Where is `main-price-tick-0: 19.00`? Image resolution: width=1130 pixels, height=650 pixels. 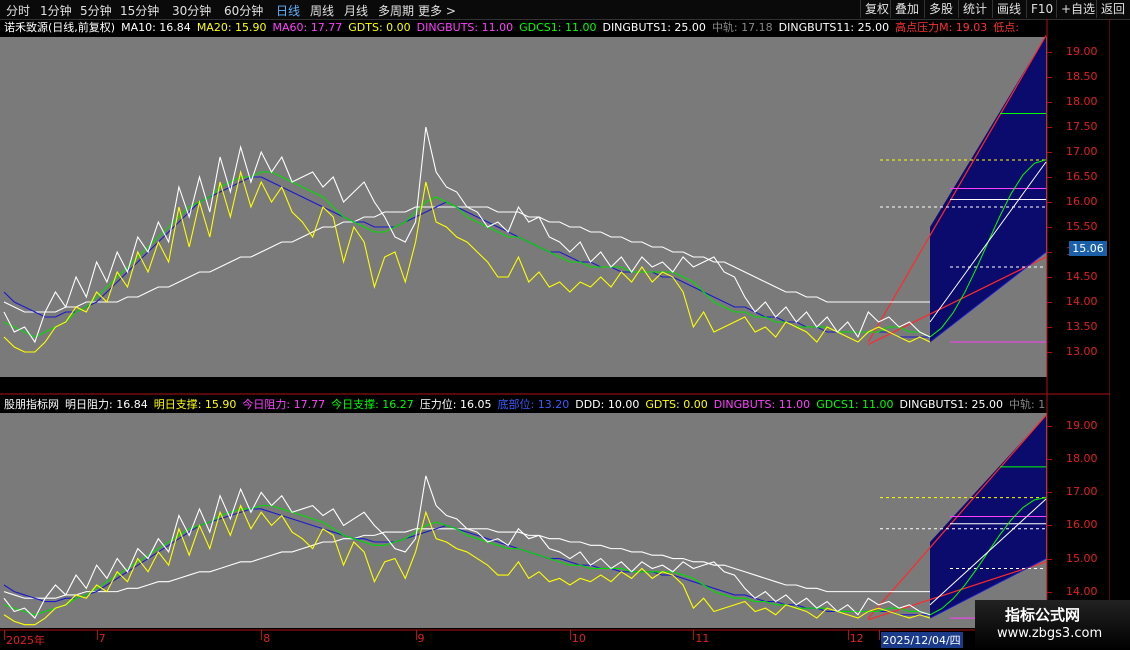 main-price-tick-0: 19.00 is located at coordinates (1082, 51).